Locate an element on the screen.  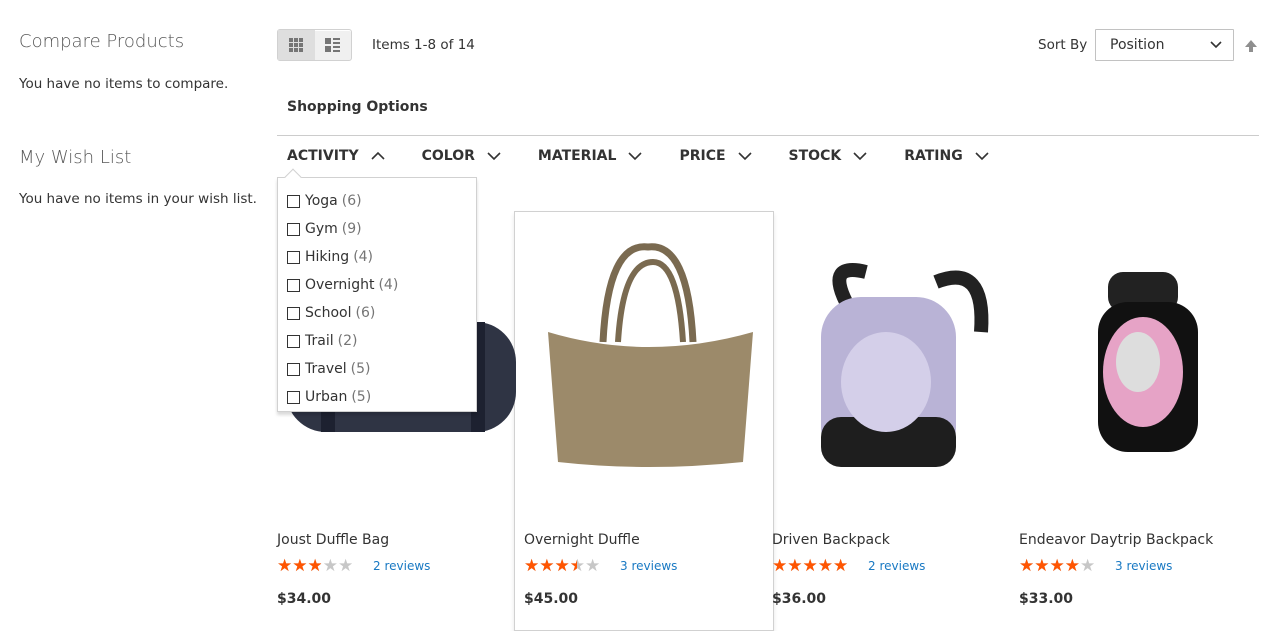
view-mode-switcher is located at coordinates (314, 45).